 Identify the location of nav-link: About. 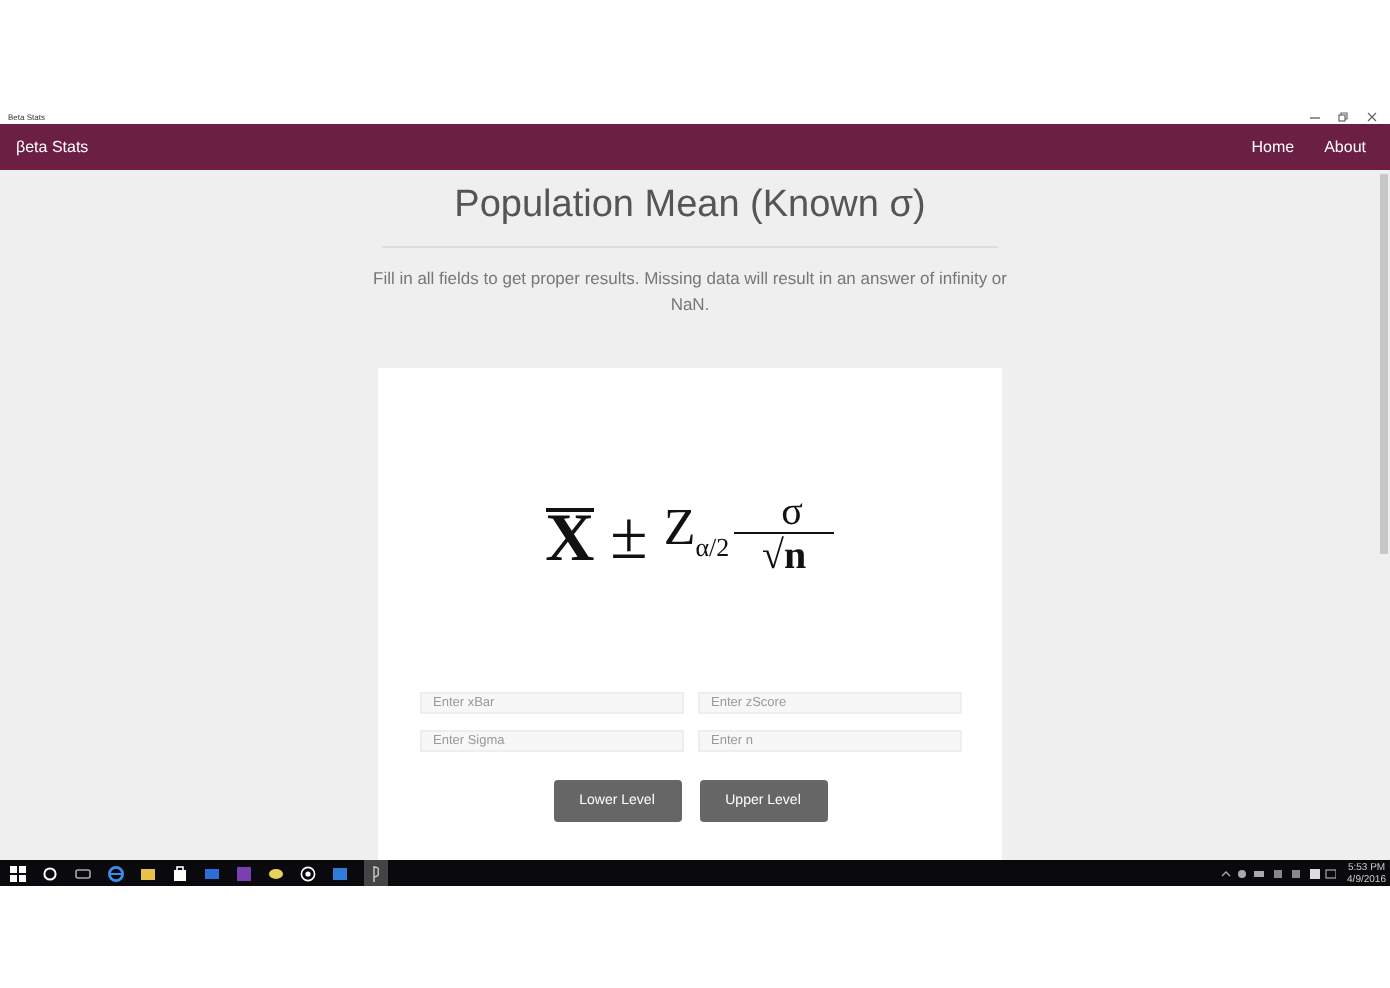
(1345, 147).